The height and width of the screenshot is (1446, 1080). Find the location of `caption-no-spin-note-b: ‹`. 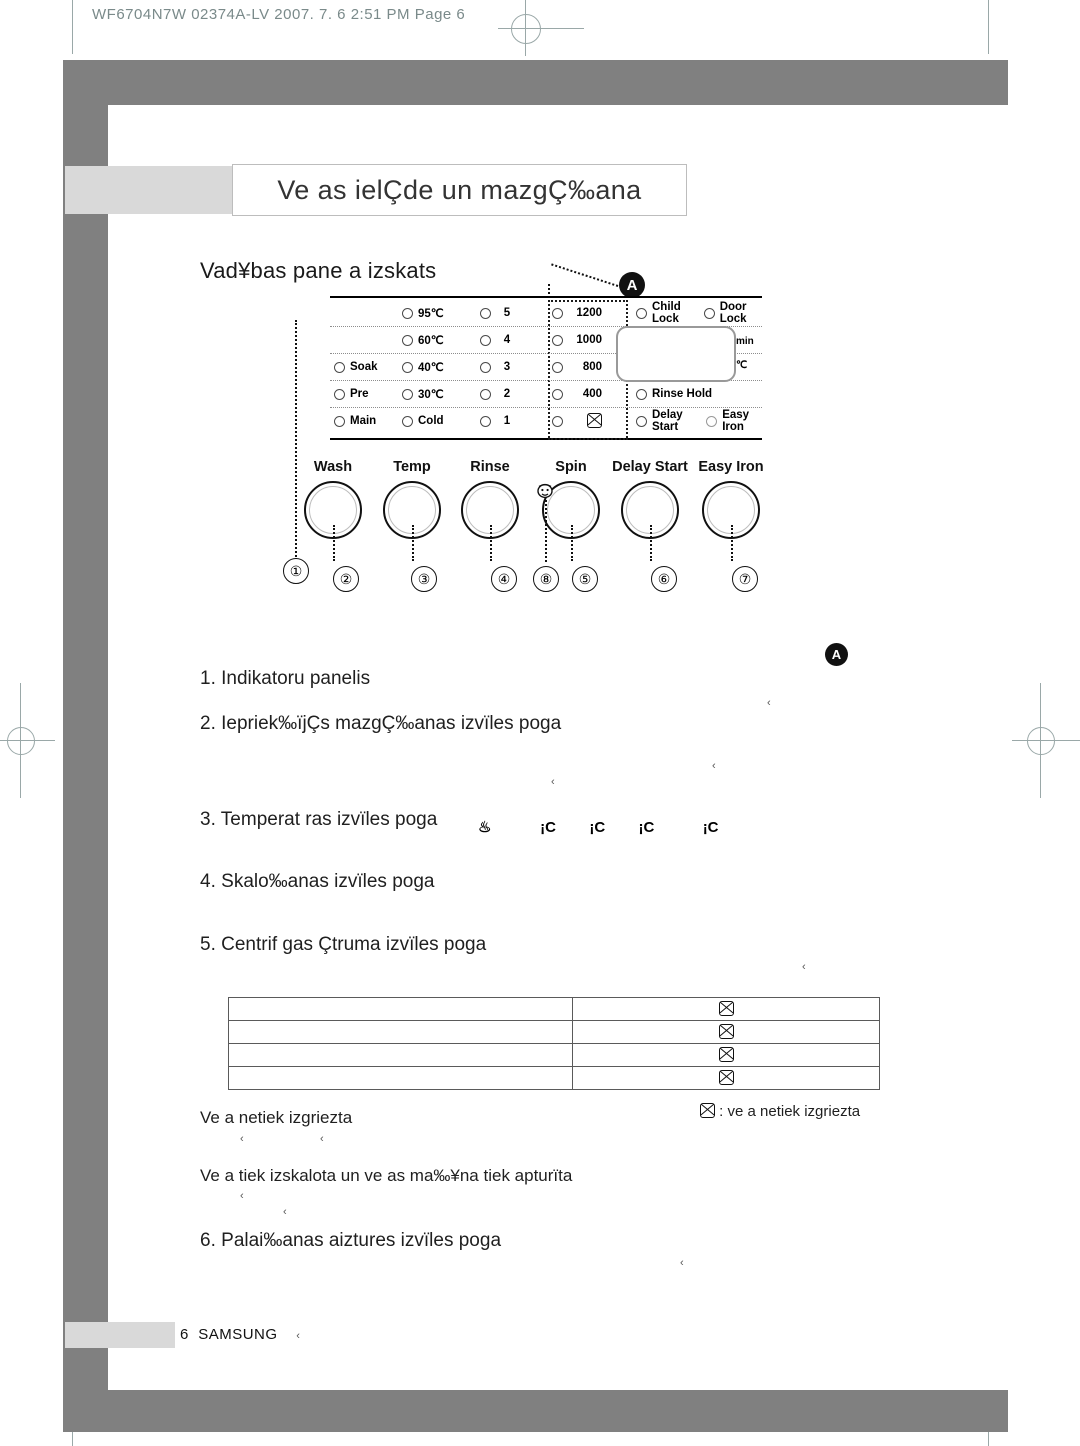

caption-no-spin-note-b: ‹ is located at coordinates (322, 1139).